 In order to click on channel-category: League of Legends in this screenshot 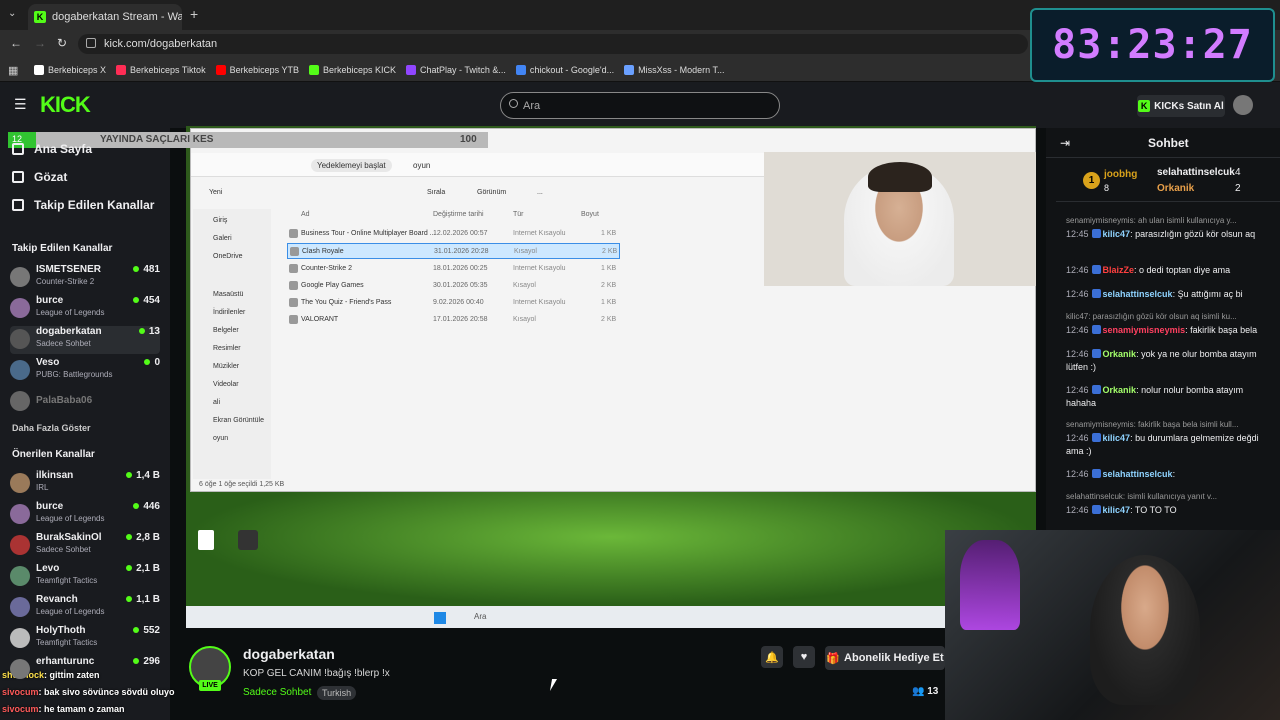, I will do `click(70, 312)`.